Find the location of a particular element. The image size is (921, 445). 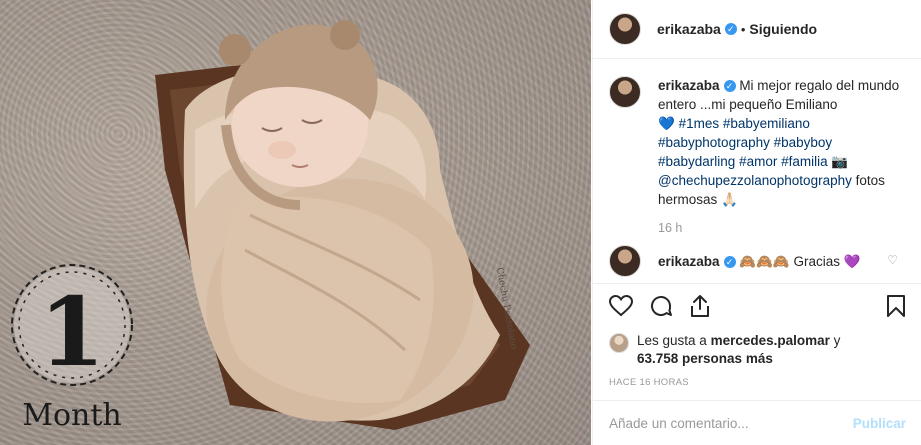

reply-avatar is located at coordinates (625, 261).